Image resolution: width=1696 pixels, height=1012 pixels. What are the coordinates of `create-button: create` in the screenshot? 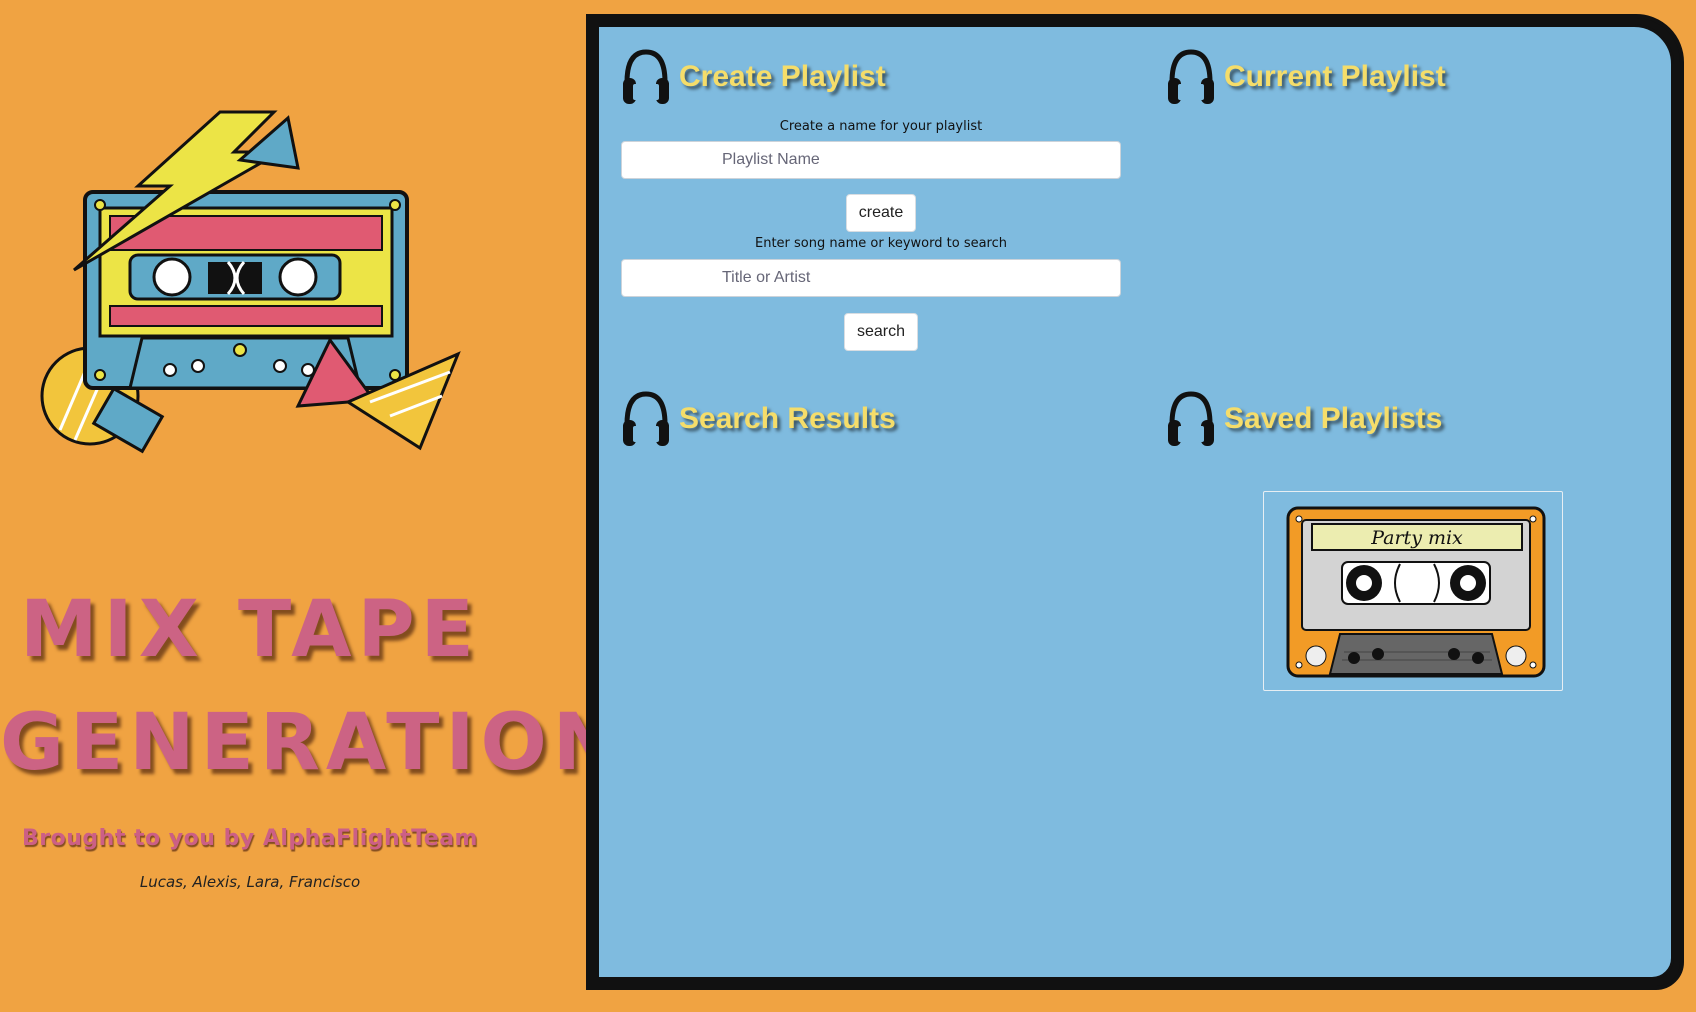 It's located at (881, 213).